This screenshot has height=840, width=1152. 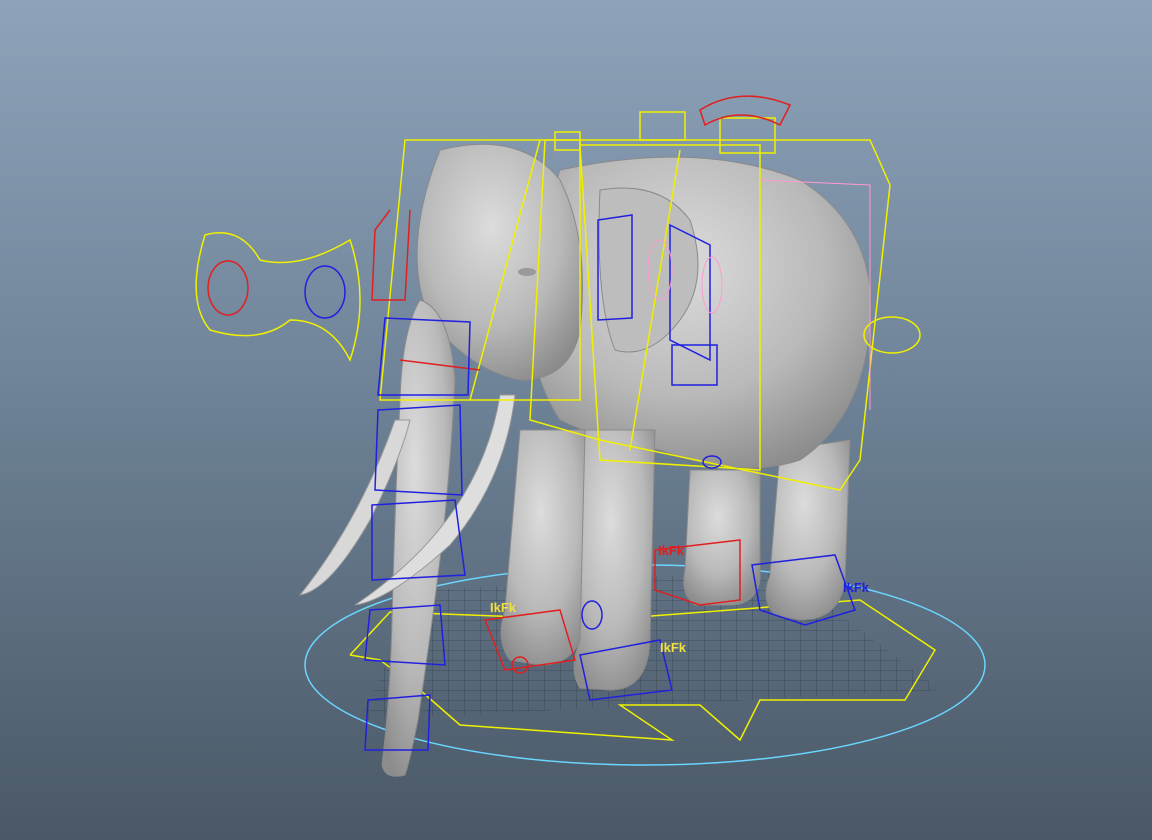 I want to click on eye, so click(x=527, y=272).